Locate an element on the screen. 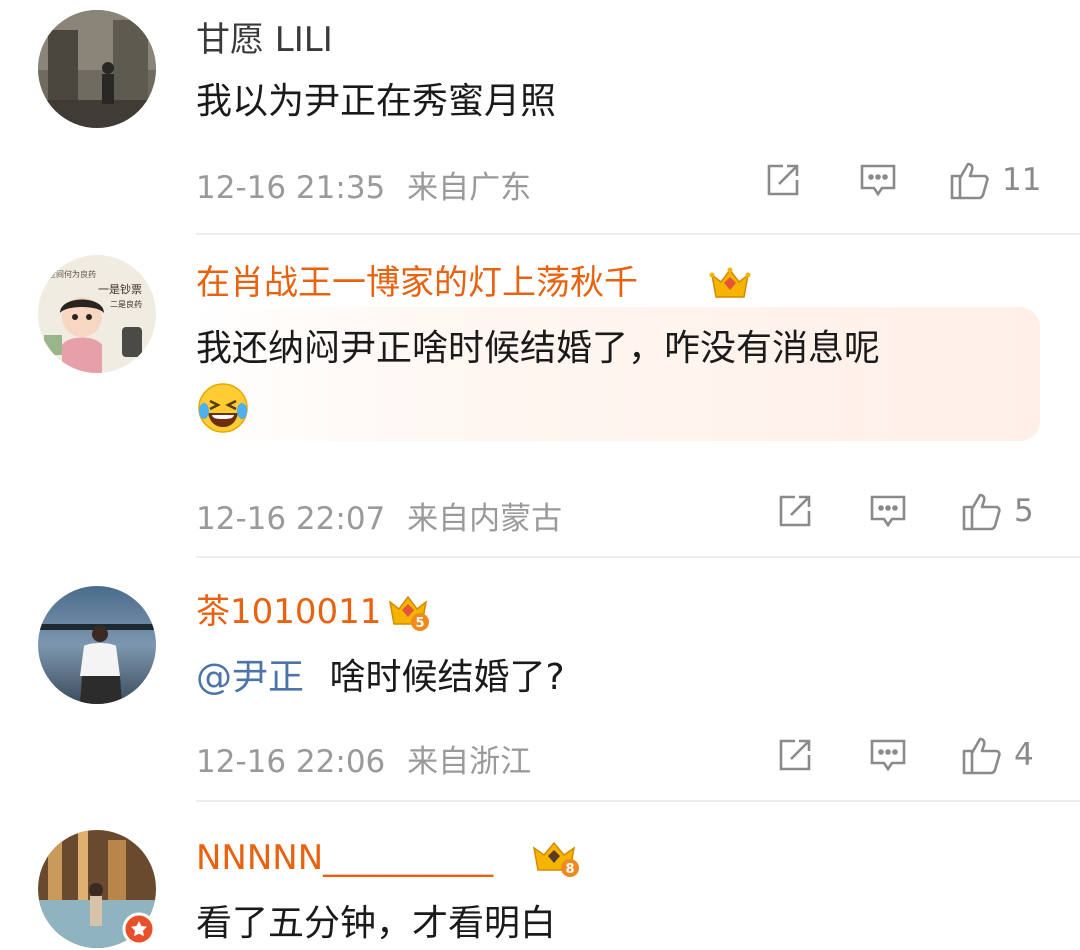 Image resolution: width=1080 pixels, height=950 pixels. comment-meta: 12-16 22:07 来自内蒙古 is located at coordinates (379, 515).